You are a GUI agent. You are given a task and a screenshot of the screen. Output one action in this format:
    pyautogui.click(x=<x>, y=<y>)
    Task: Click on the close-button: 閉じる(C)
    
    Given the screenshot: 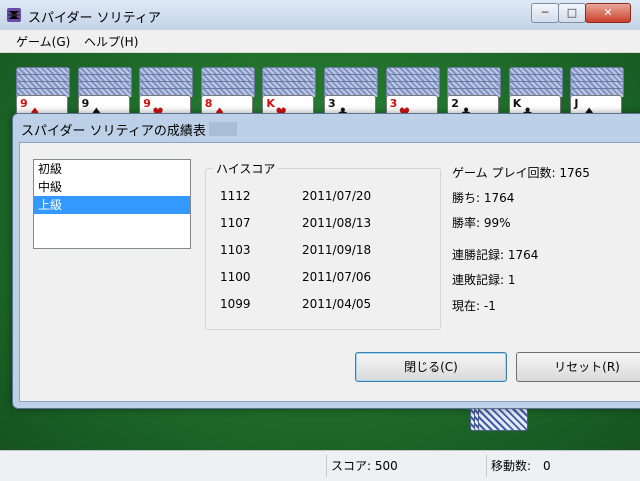 What is the action you would take?
    pyautogui.click(x=431, y=367)
    